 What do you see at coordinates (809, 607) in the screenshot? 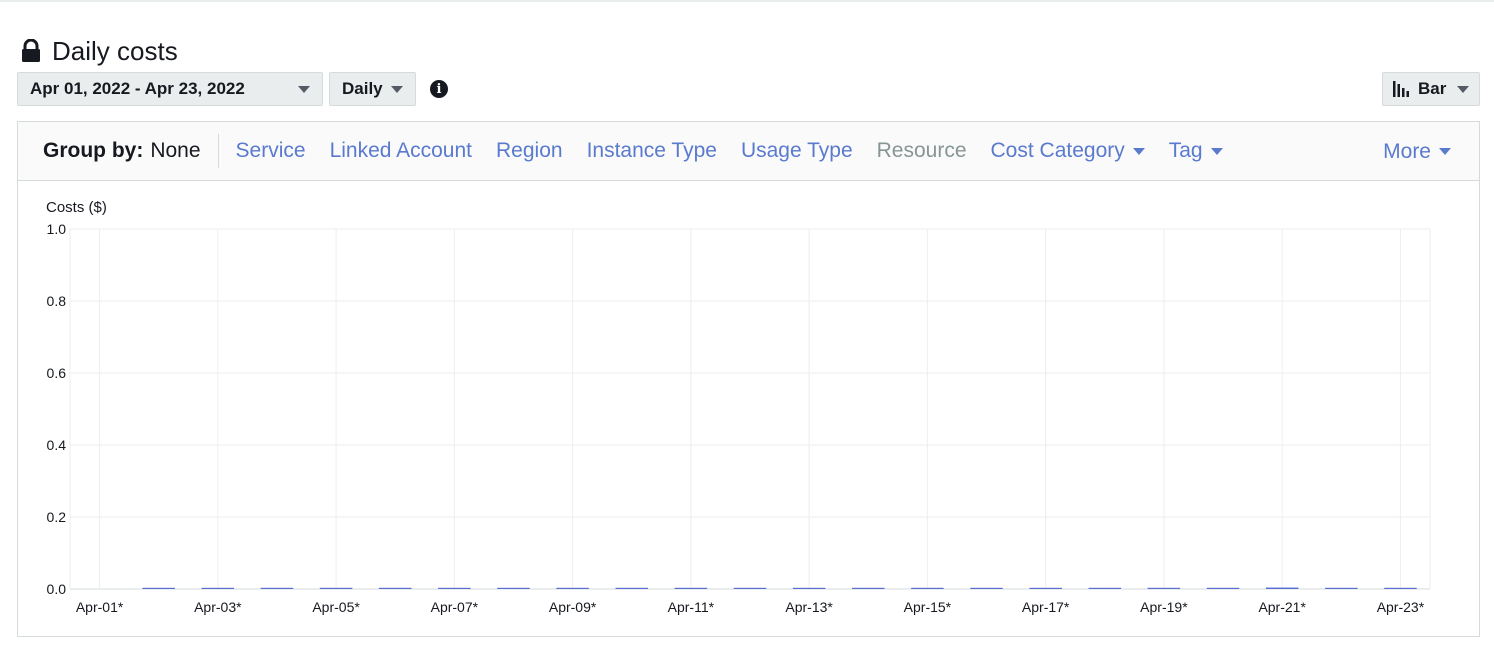
I see `x-tick-label: Apr-13*` at bounding box center [809, 607].